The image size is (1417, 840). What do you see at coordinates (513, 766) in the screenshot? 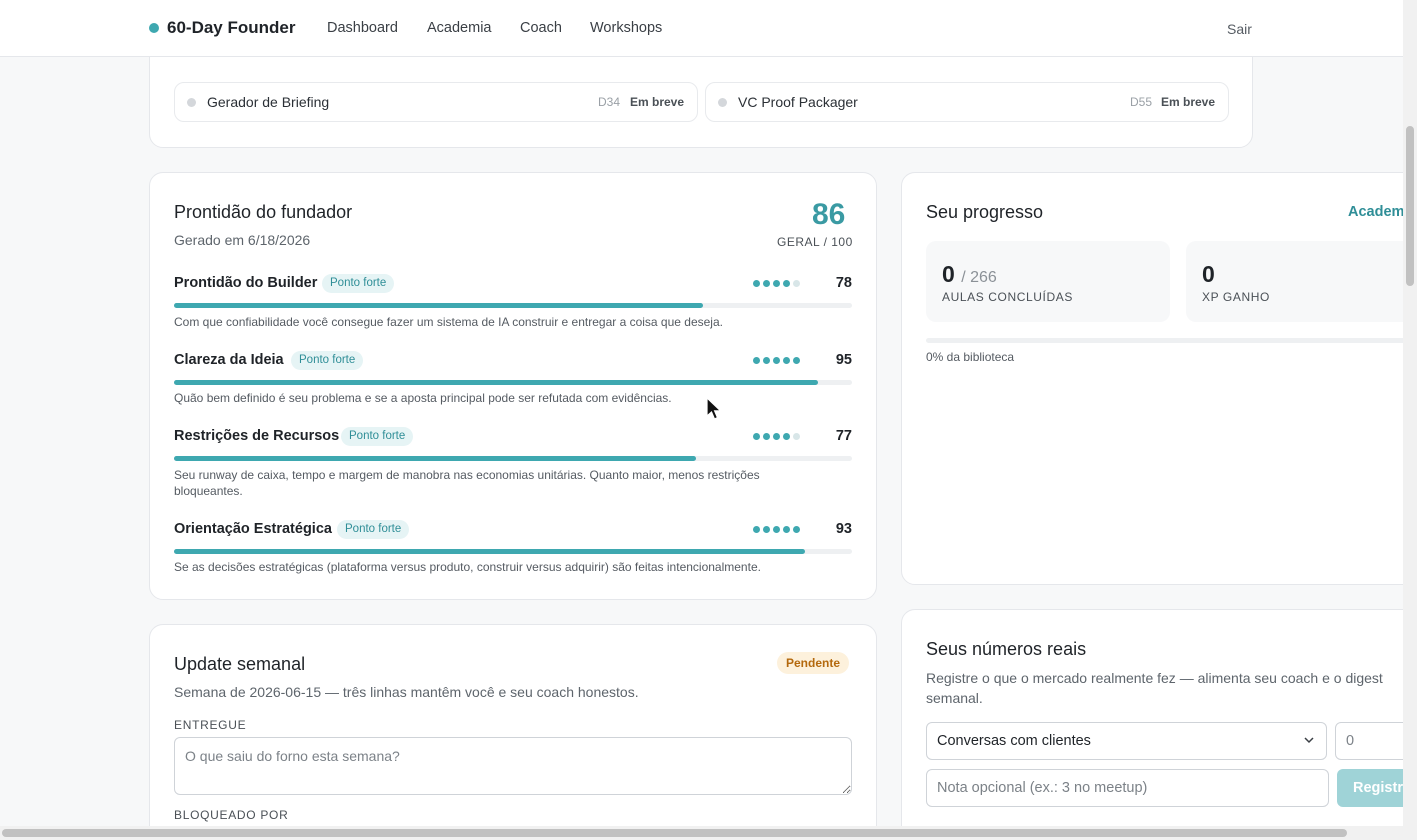
I see `delivered-textarea` at bounding box center [513, 766].